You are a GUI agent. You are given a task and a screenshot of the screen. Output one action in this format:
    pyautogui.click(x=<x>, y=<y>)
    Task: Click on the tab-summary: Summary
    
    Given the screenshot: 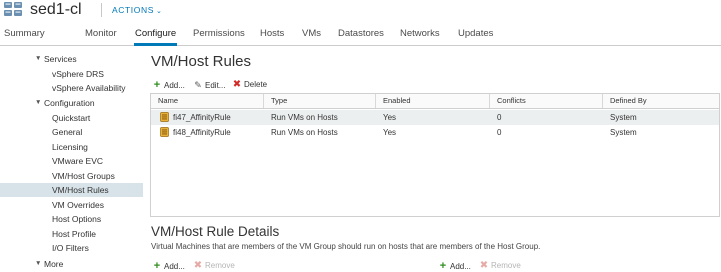 What is the action you would take?
    pyautogui.click(x=24, y=34)
    